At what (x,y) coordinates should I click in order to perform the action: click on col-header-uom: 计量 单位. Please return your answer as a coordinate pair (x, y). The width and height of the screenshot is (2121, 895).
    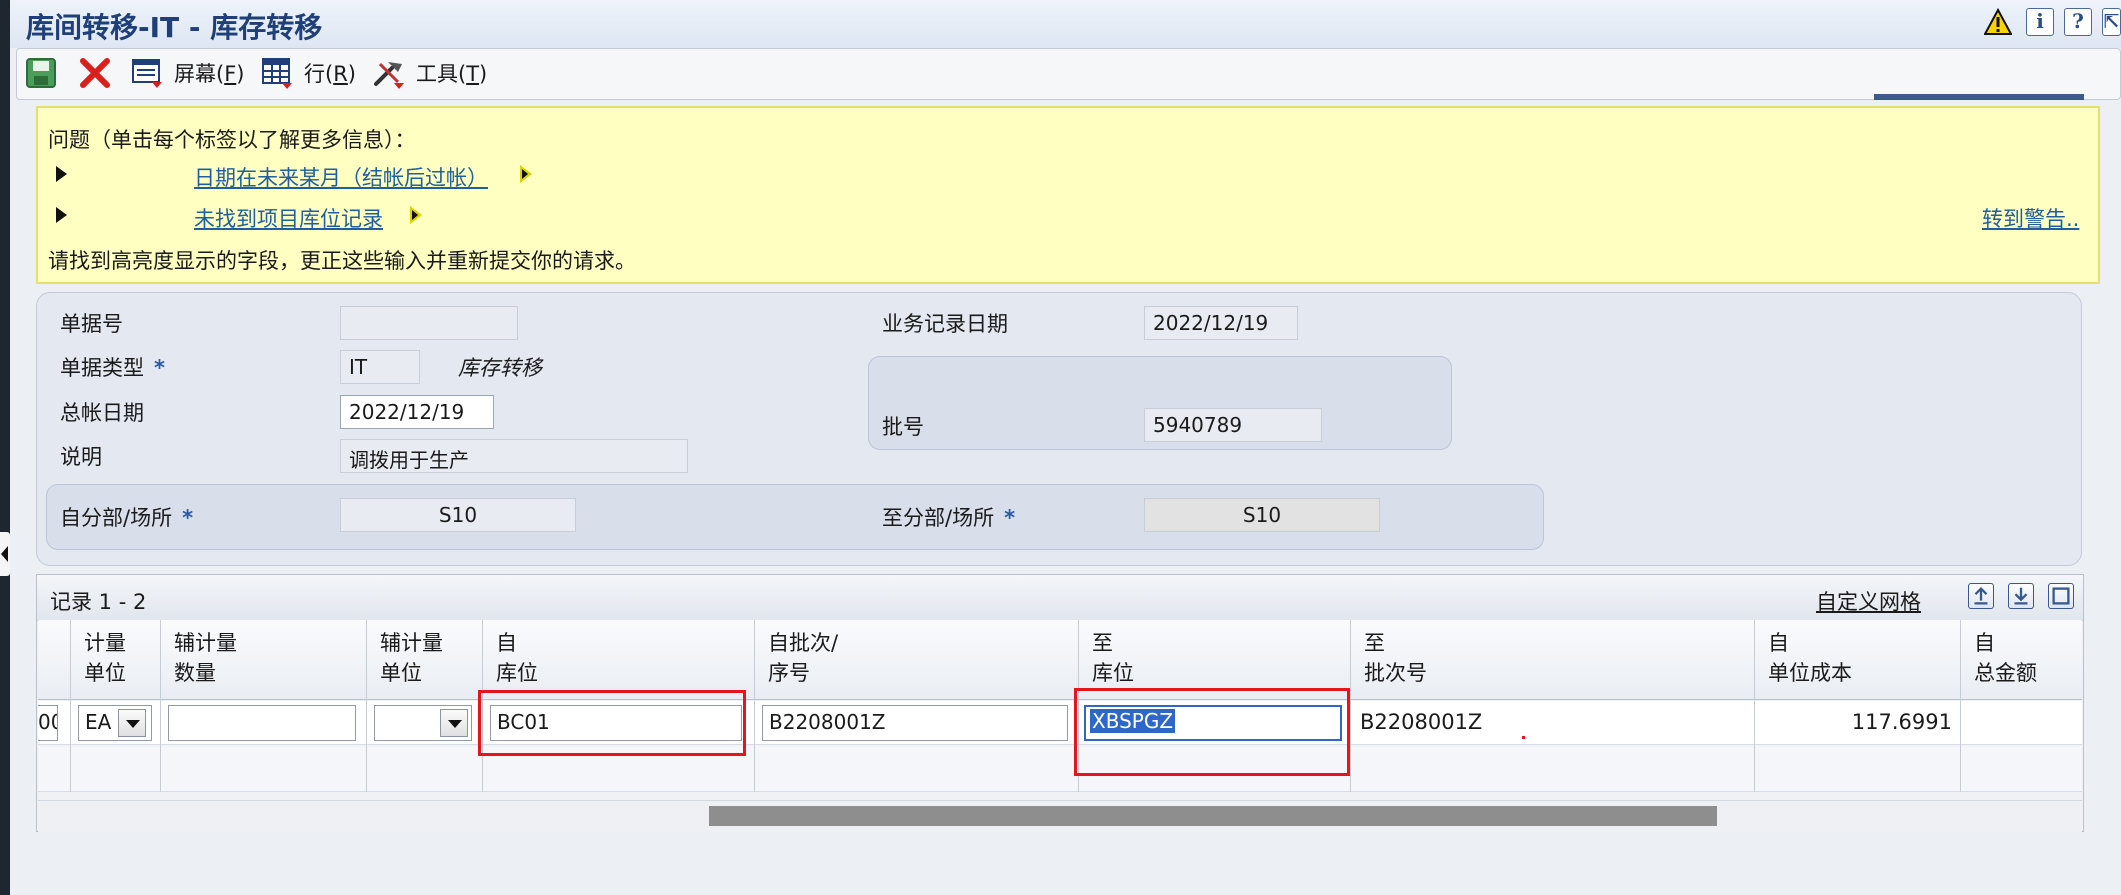
    Looking at the image, I should click on (105, 658).